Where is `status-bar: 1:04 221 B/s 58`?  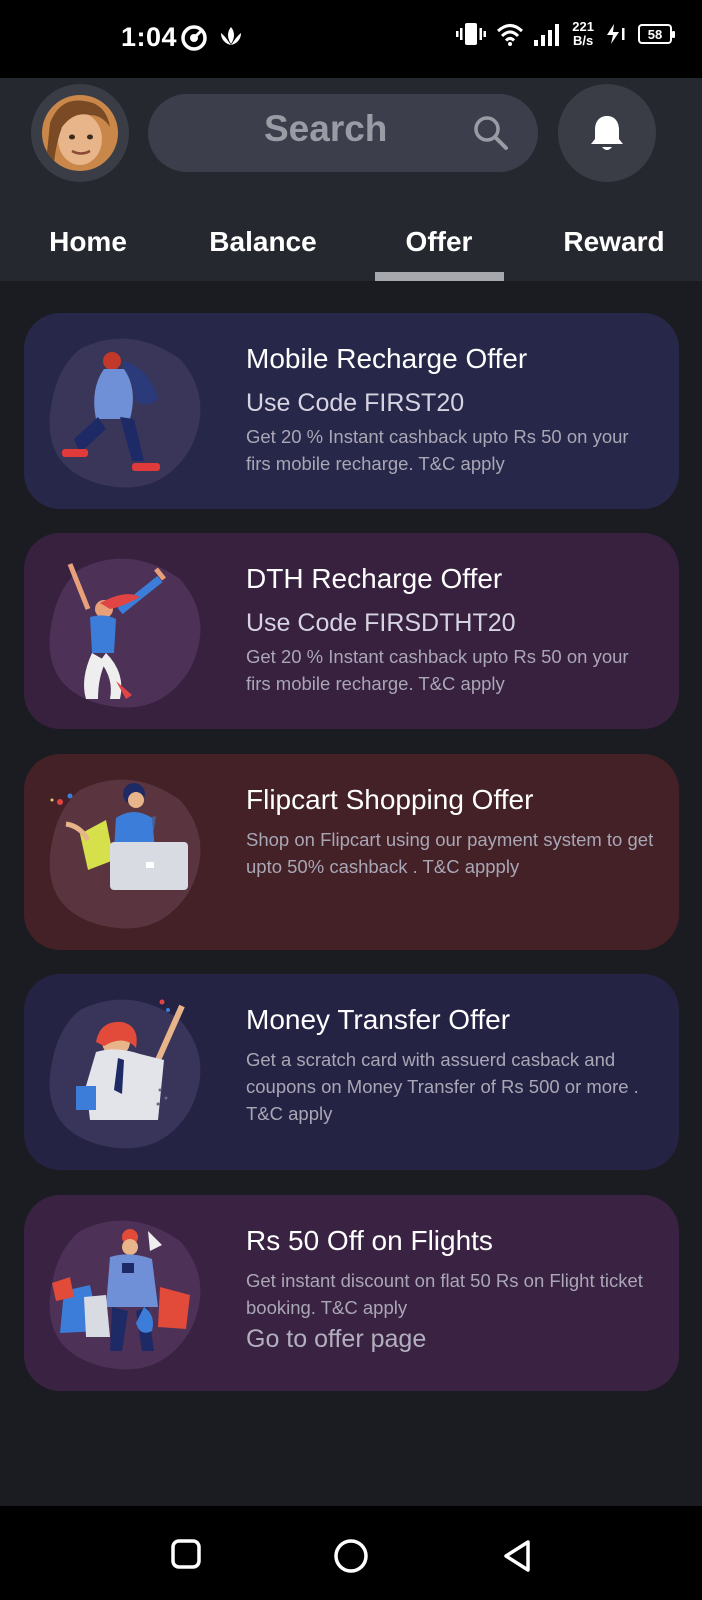
status-bar: 1:04 221 B/s 58 is located at coordinates (351, 39).